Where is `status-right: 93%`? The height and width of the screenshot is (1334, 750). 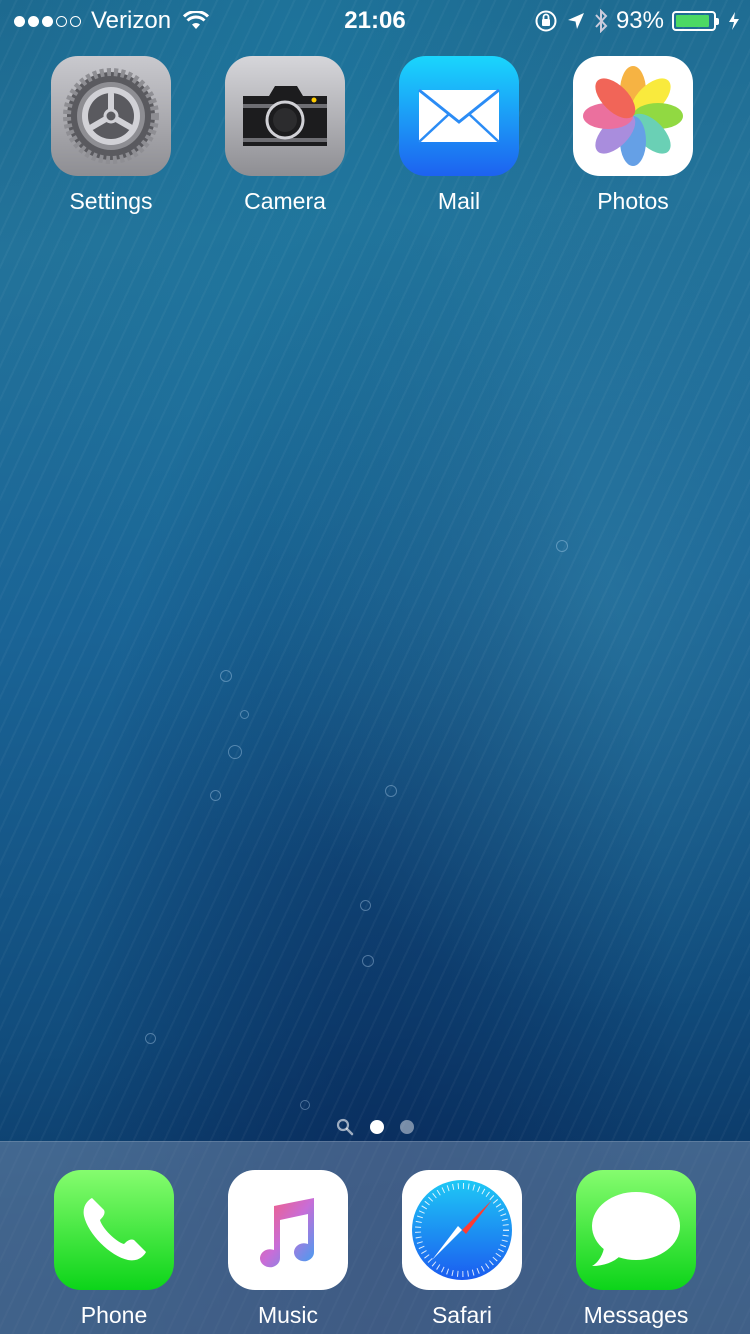
status-right: 93% is located at coordinates (637, 21).